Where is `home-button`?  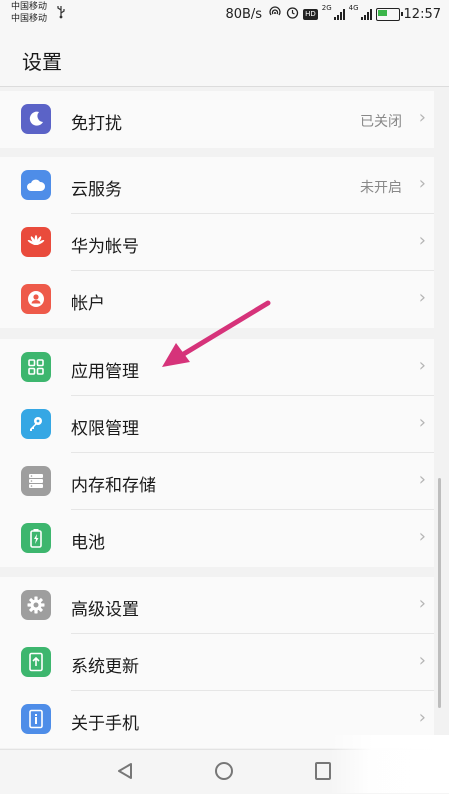
home-button is located at coordinates (224, 771).